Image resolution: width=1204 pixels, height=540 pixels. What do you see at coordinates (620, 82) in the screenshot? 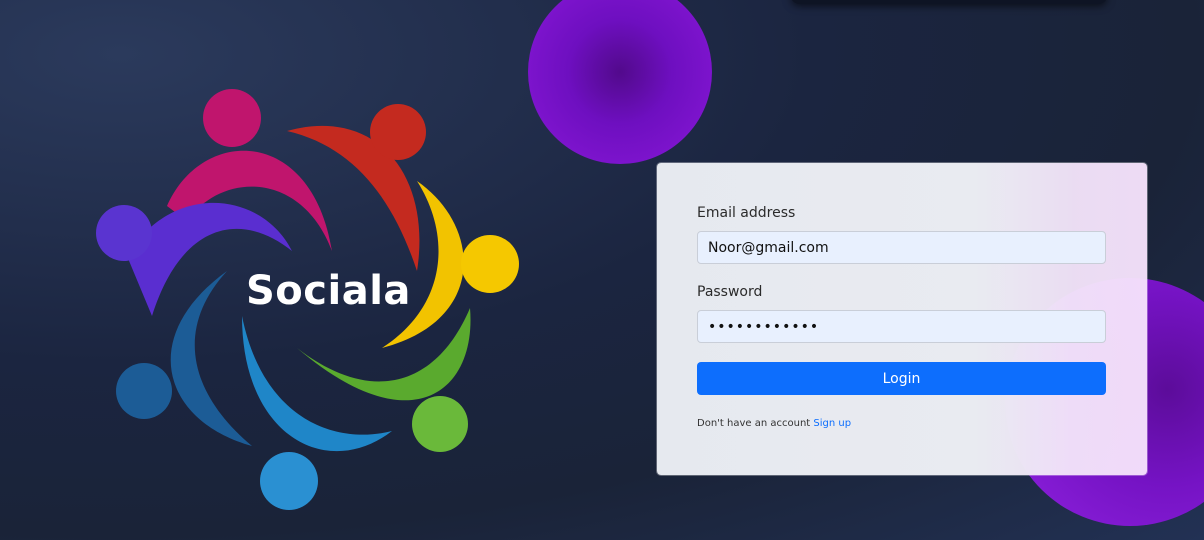
I see `decorative-blob-top` at bounding box center [620, 82].